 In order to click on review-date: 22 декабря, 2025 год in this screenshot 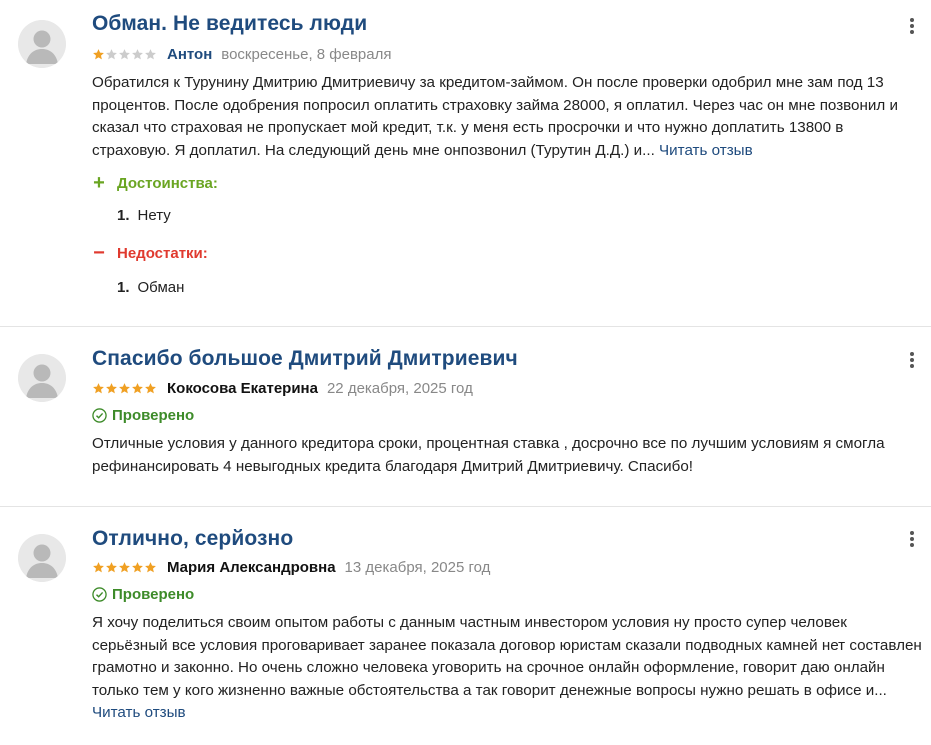, I will do `click(399, 388)`.